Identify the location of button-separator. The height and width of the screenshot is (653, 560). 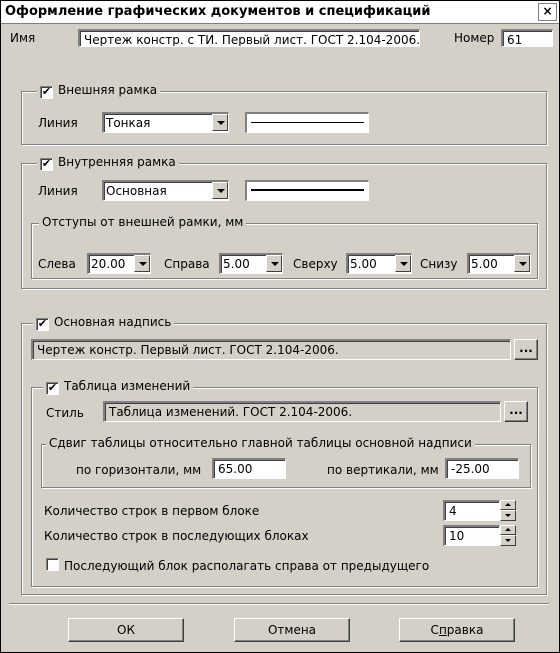
(279, 604).